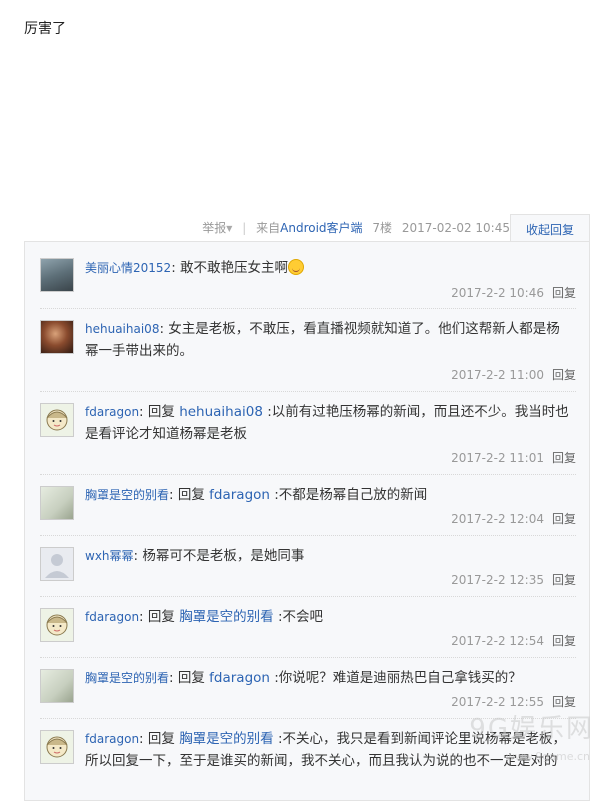 The height and width of the screenshot is (801, 608). What do you see at coordinates (328, 268) in the screenshot?
I see `reply-content: 美丽心情20152: 敢不敢艳压女主啊` at bounding box center [328, 268].